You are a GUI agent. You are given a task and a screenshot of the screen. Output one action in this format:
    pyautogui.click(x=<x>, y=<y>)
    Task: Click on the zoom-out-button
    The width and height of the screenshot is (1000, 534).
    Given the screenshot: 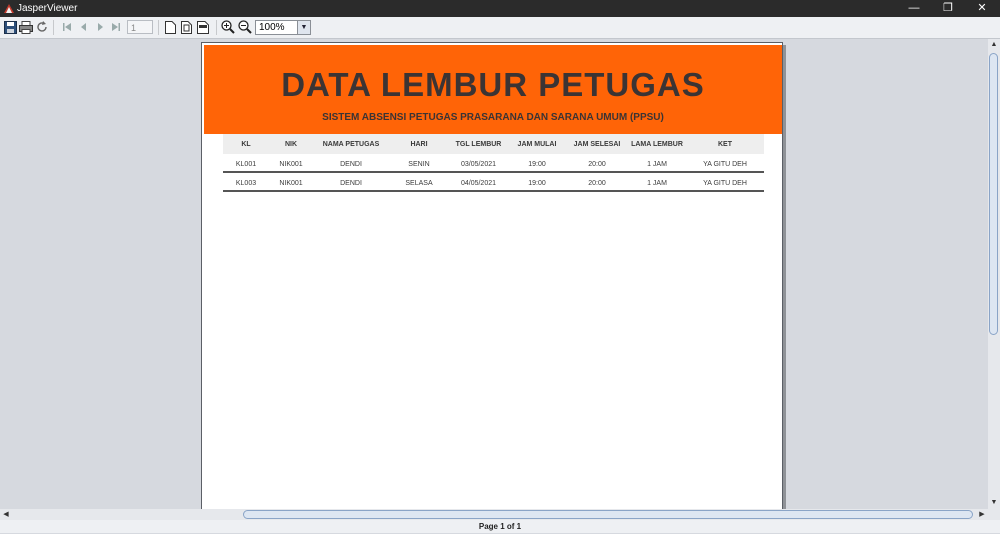 What is the action you would take?
    pyautogui.click(x=245, y=27)
    